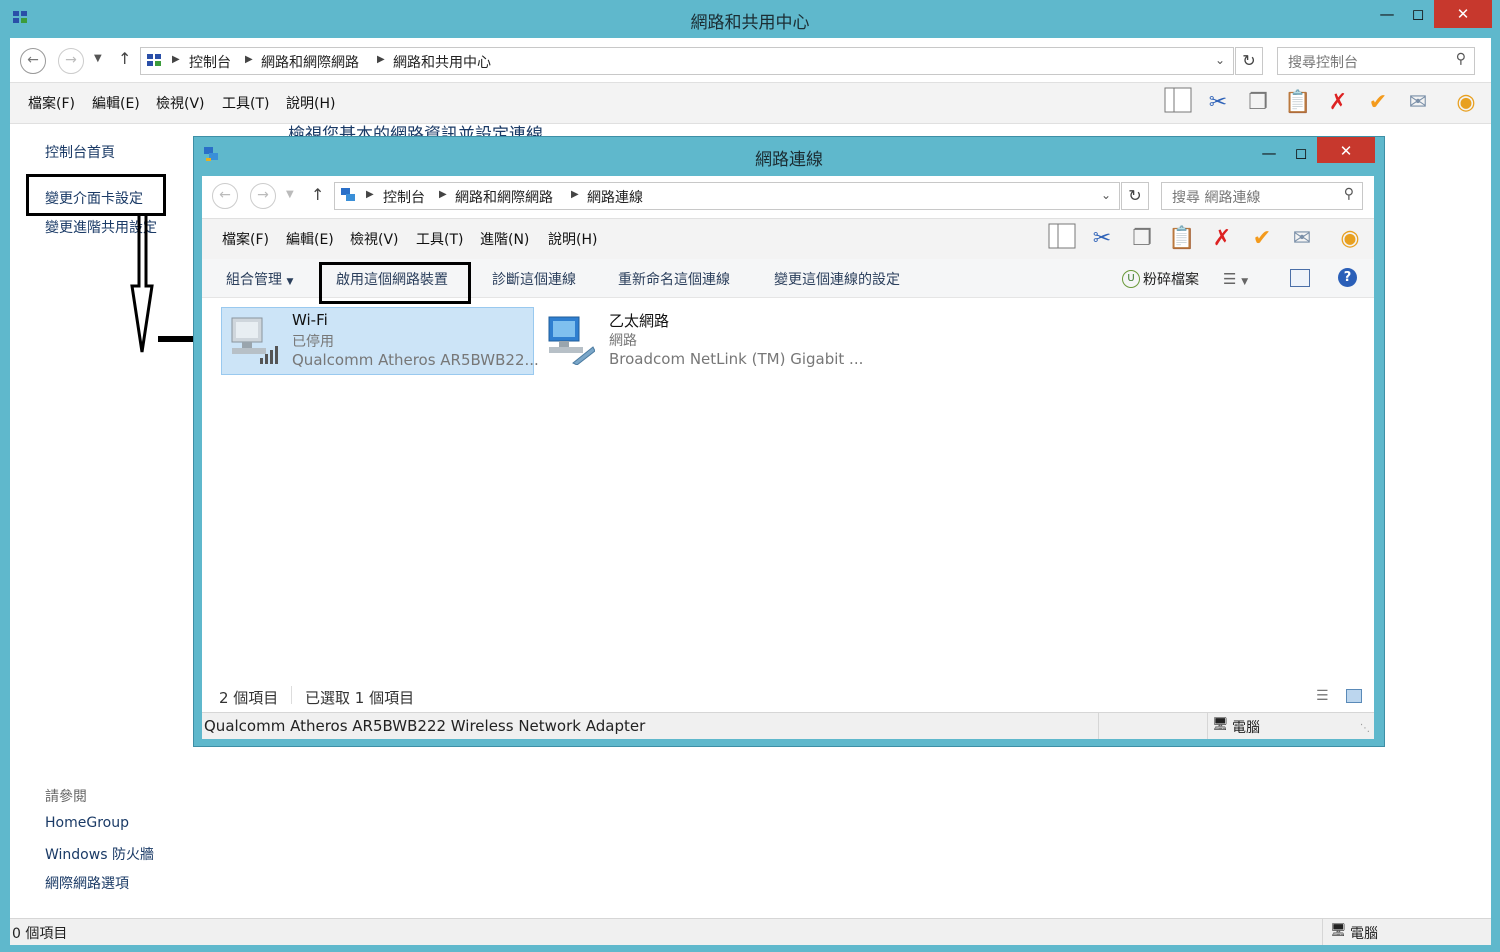  What do you see at coordinates (1106, 195) in the screenshot?
I see `inner-address-dropdown-icon: ⌄` at bounding box center [1106, 195].